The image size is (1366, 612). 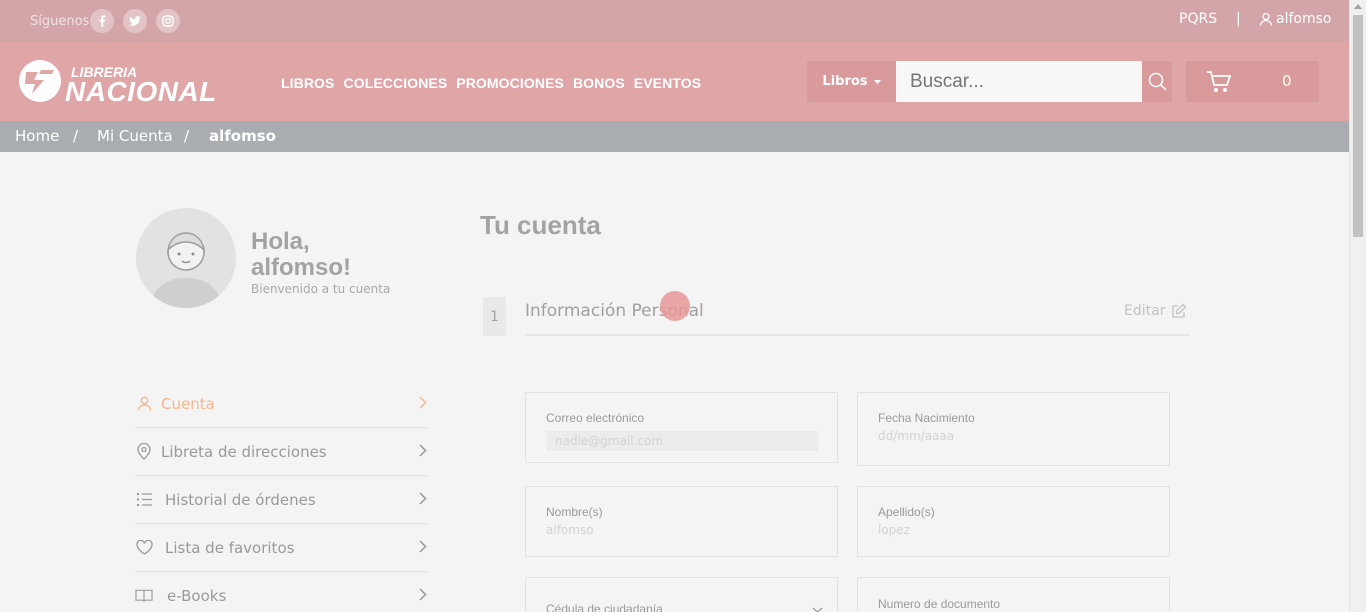 What do you see at coordinates (1198, 19) in the screenshot?
I see `pqrs-link: PQRS` at bounding box center [1198, 19].